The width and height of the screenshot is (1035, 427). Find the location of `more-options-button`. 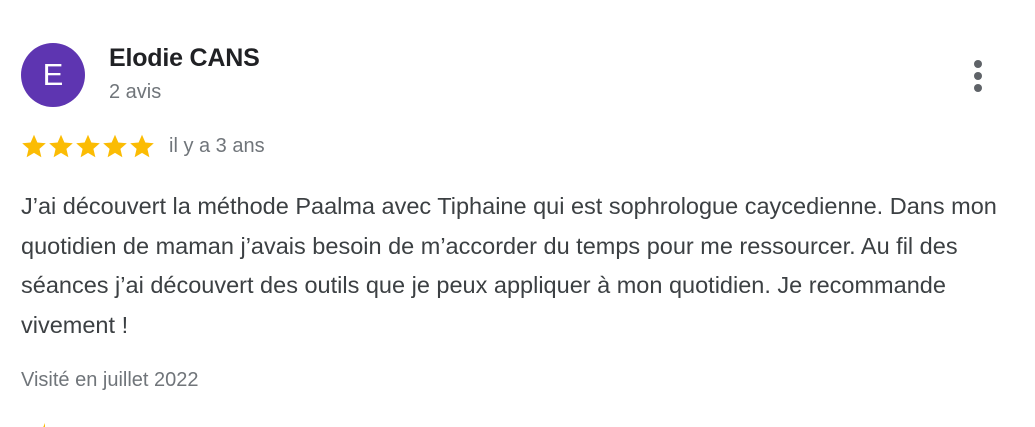

more-options-button is located at coordinates (978, 76).